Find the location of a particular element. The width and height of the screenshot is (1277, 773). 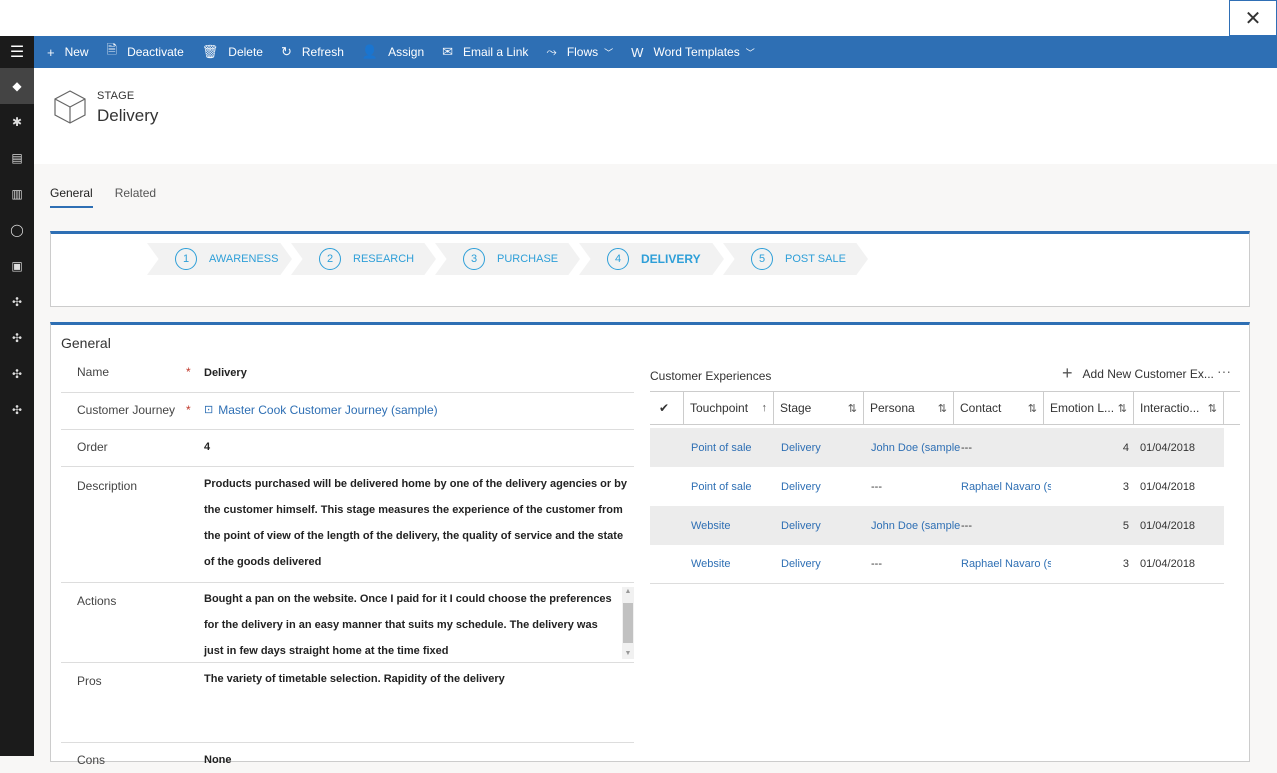

close-button: ✕ is located at coordinates (1253, 18).